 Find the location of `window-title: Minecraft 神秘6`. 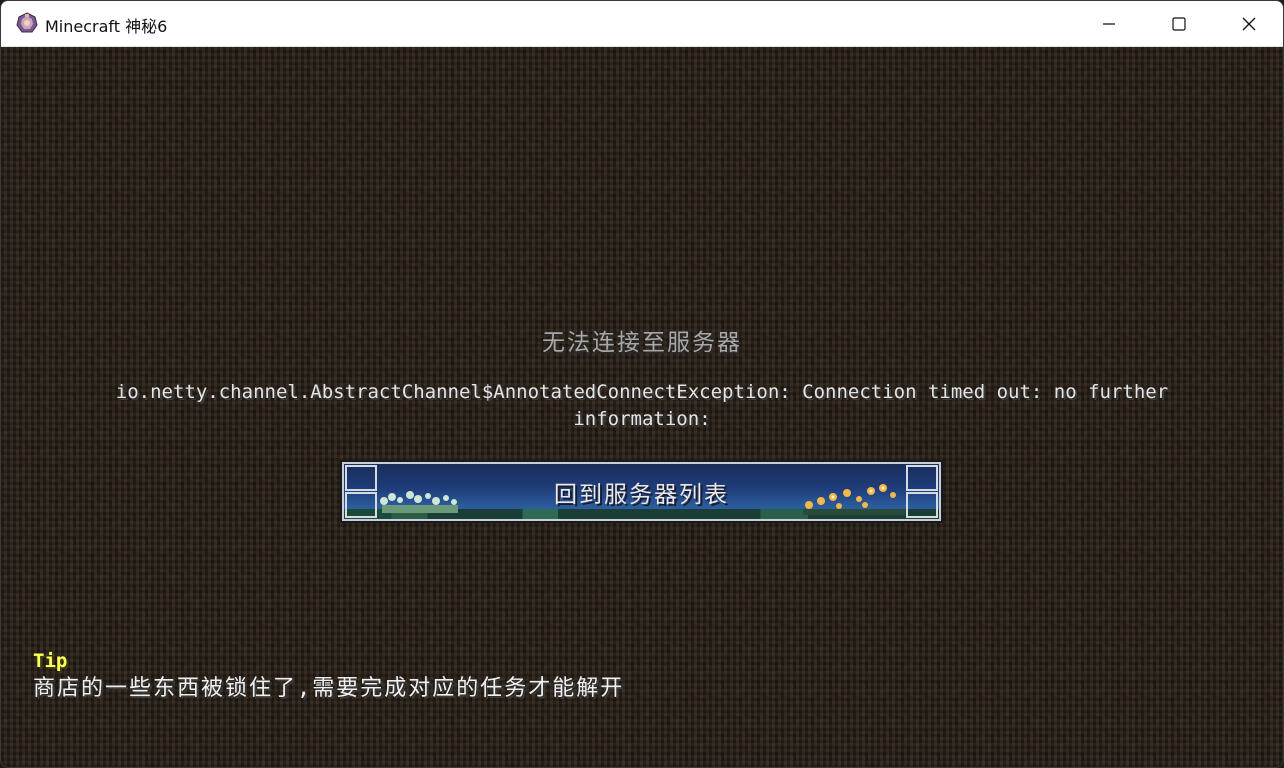

window-title: Minecraft 神秘6 is located at coordinates (106, 26).